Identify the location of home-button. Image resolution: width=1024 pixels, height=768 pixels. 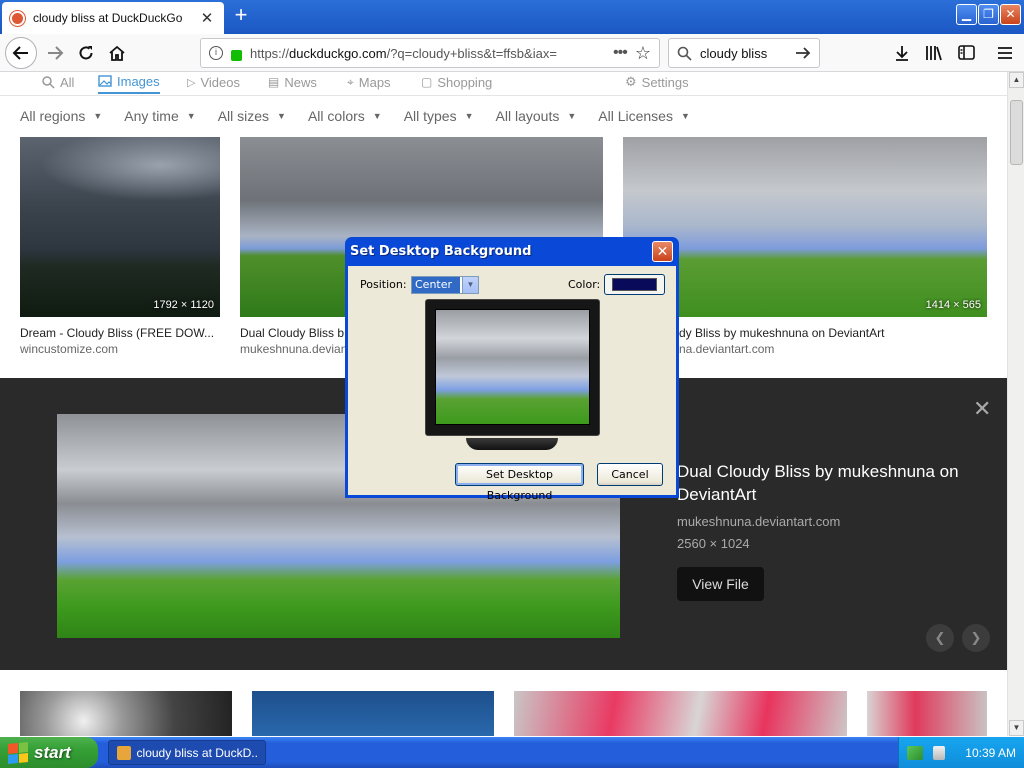
(117, 53).